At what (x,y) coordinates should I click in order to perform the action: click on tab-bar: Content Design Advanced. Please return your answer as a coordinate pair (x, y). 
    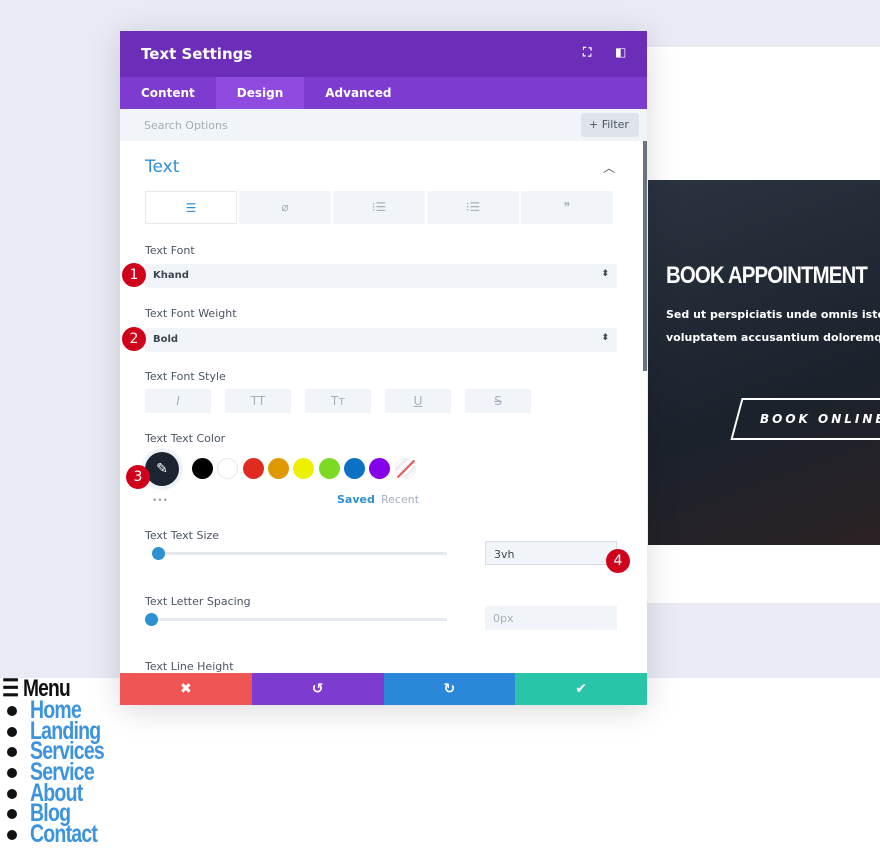
    Looking at the image, I should click on (383, 93).